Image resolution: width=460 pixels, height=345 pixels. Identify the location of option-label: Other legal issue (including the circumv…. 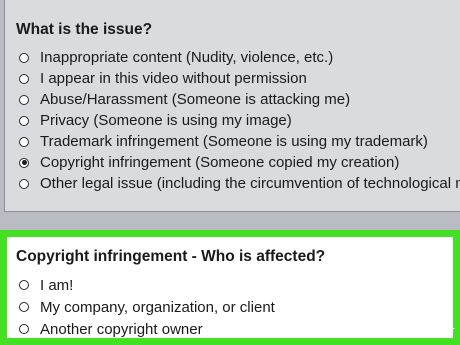
(250, 183).